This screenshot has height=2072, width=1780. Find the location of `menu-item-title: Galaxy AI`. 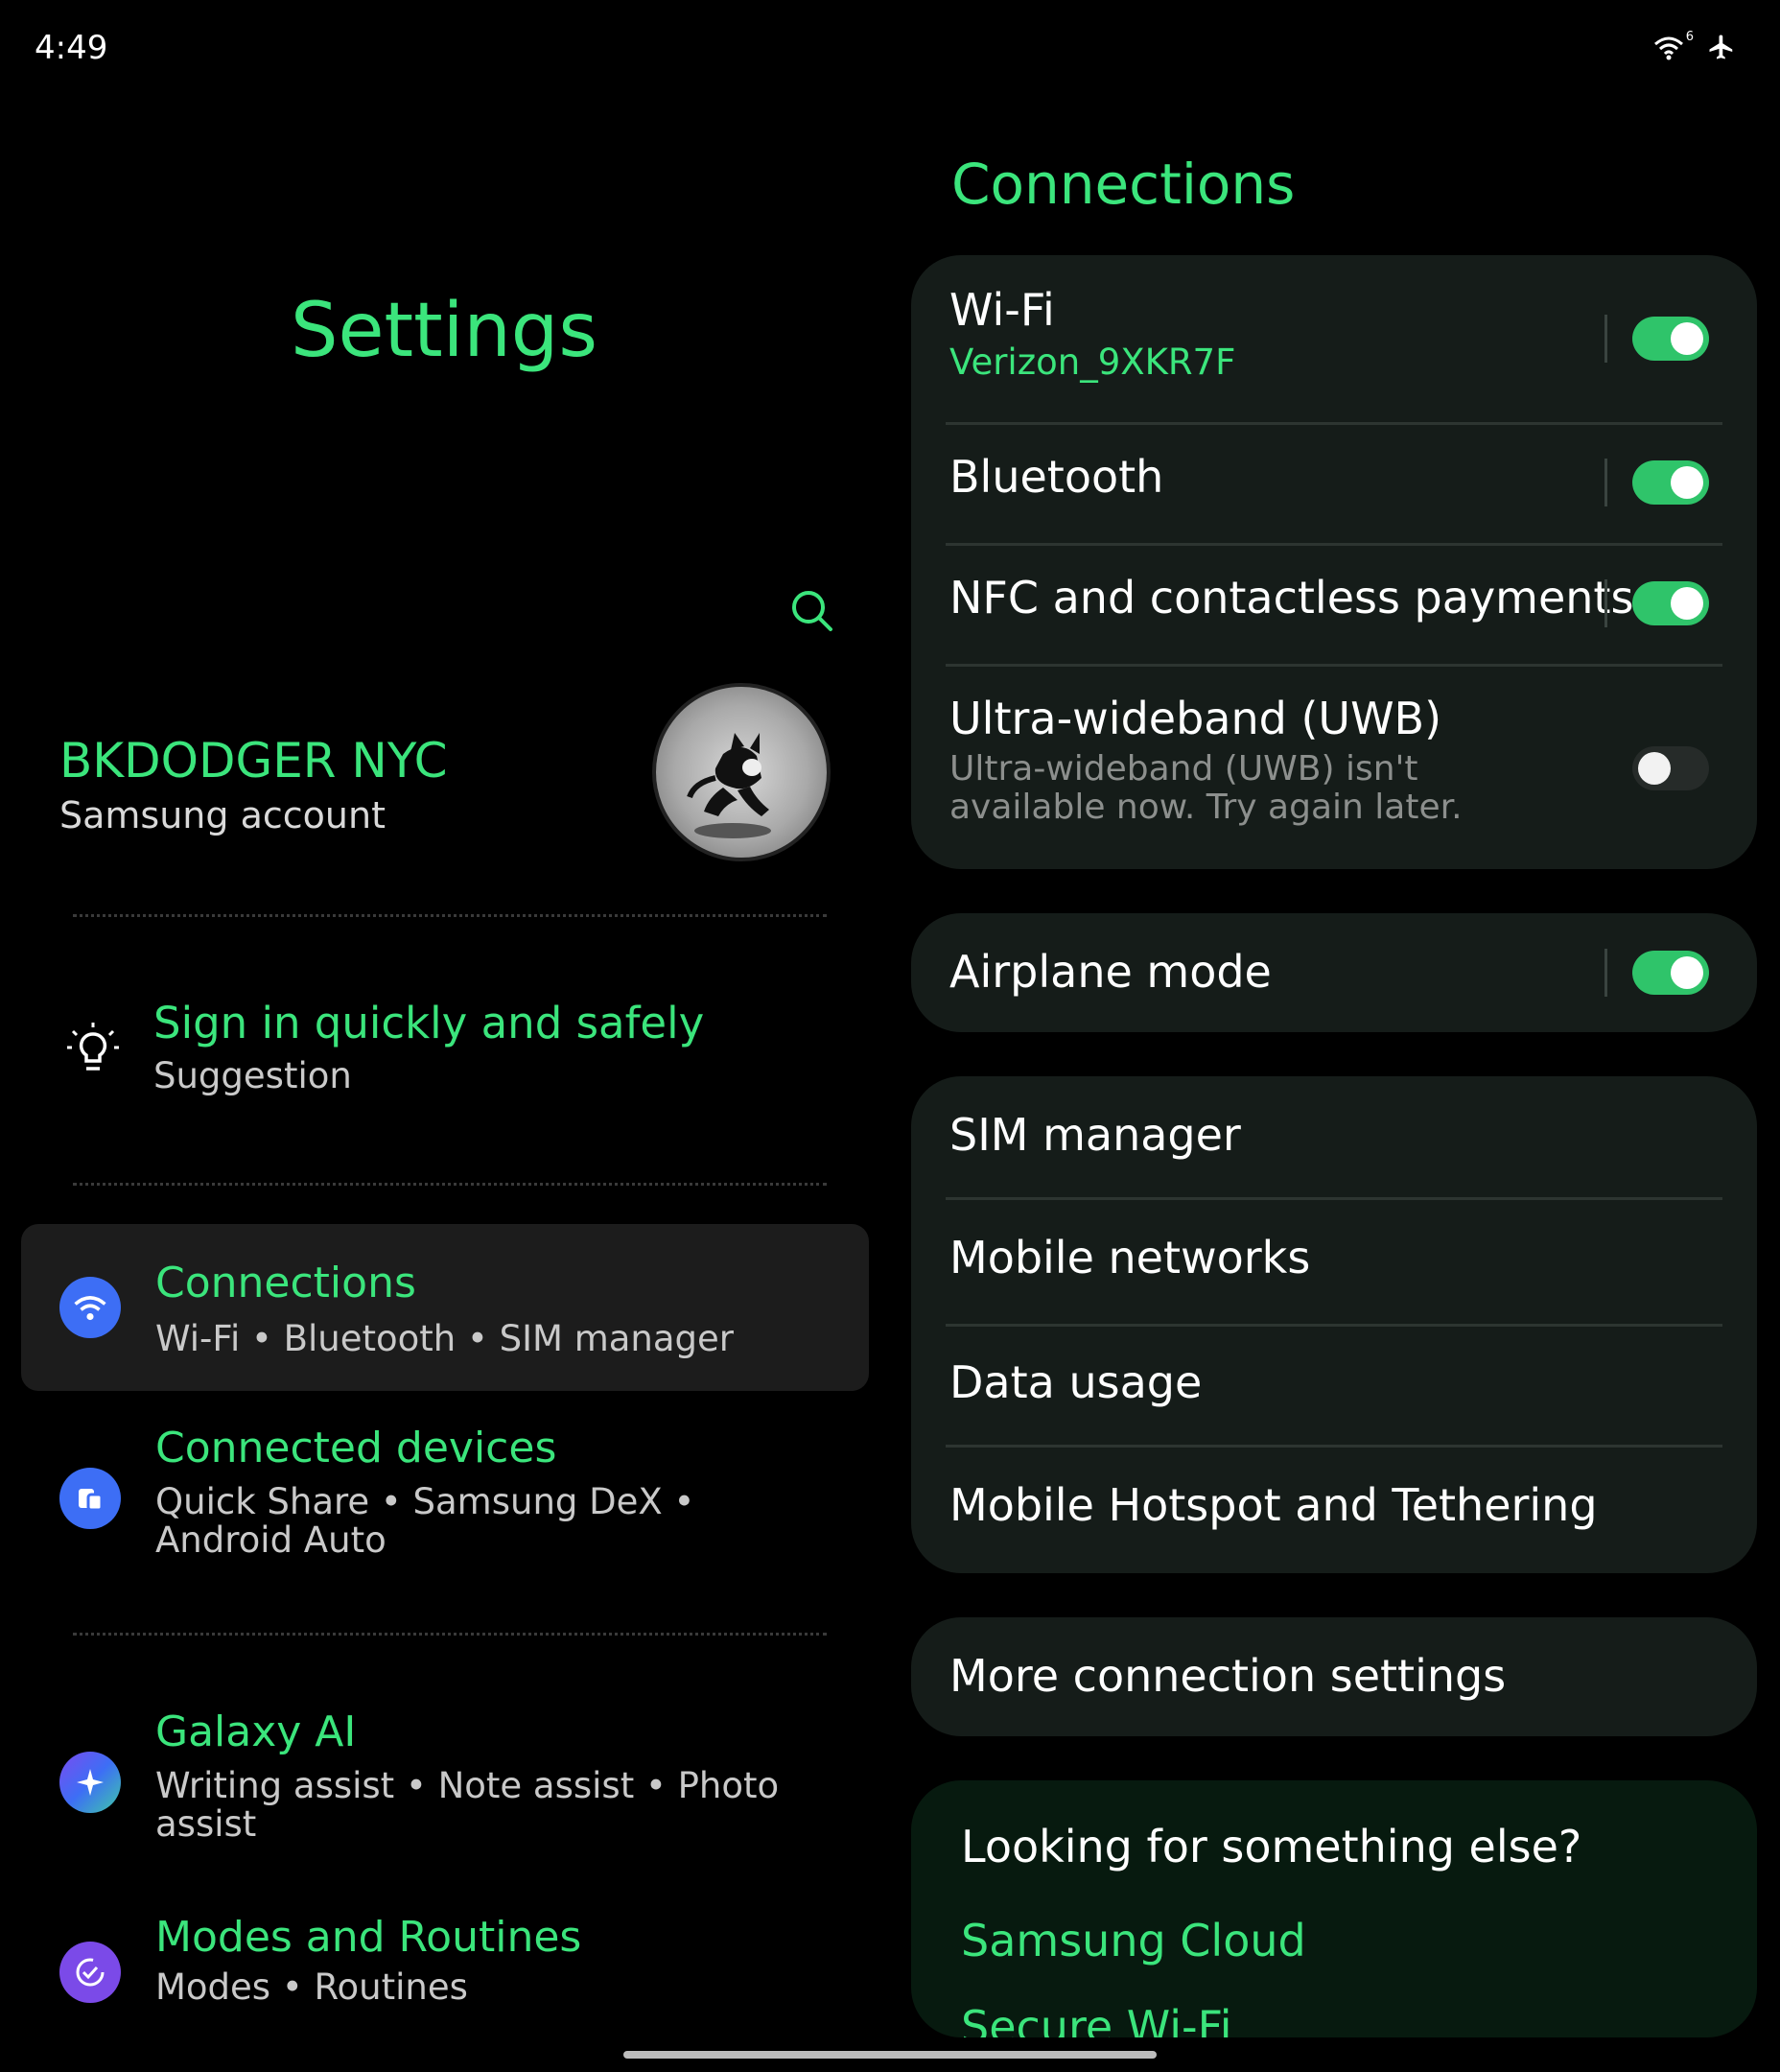

menu-item-title: Galaxy AI is located at coordinates (256, 1731).